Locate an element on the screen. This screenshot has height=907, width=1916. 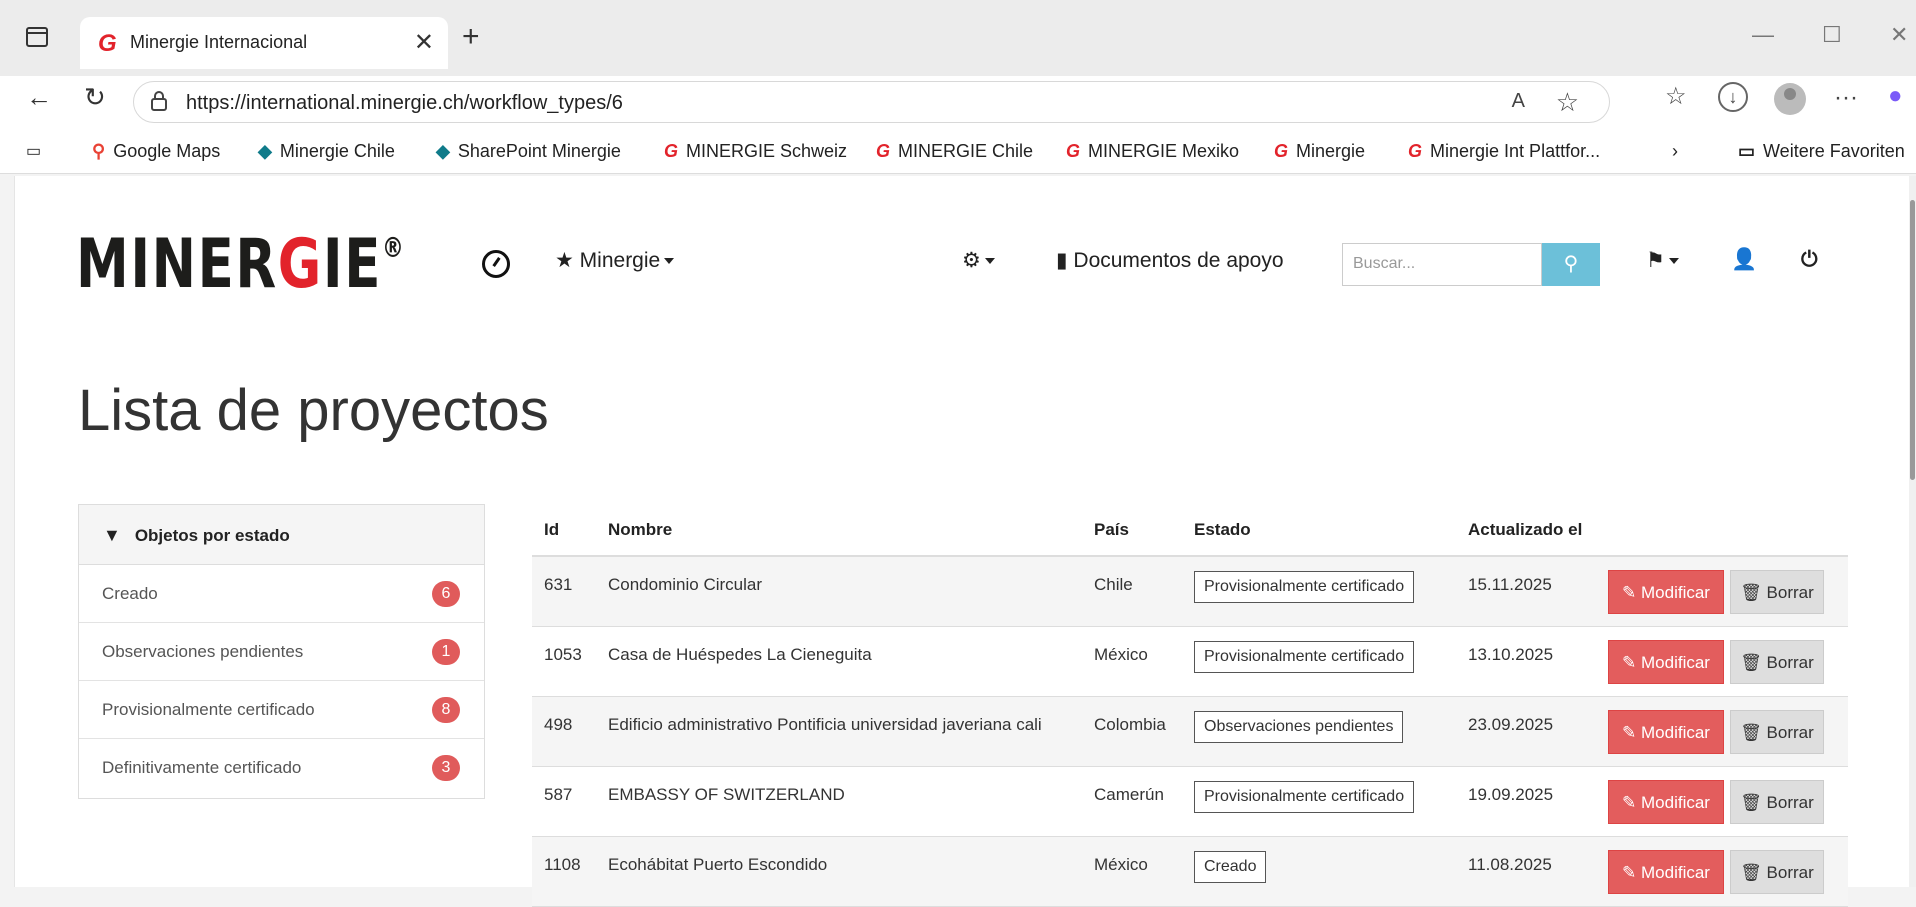
tab-title: Minergie Internacional is located at coordinates (219, 42).